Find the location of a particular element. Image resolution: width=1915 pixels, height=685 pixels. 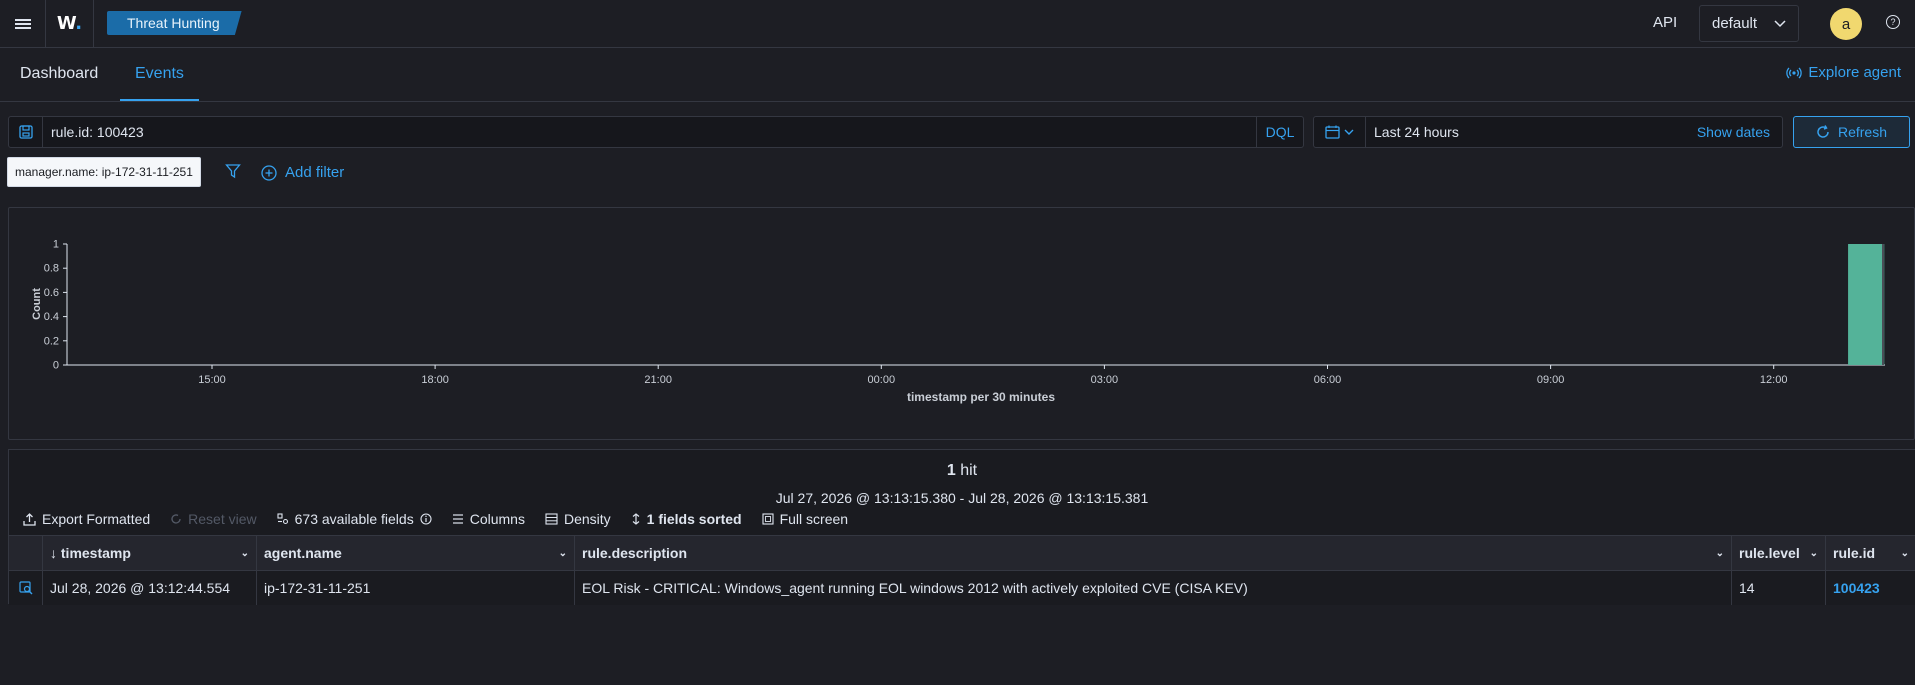

app-logo: W. is located at coordinates (69, 23).